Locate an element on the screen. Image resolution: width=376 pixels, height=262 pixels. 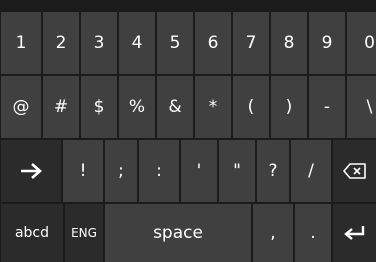
enter-icon is located at coordinates (354, 233).